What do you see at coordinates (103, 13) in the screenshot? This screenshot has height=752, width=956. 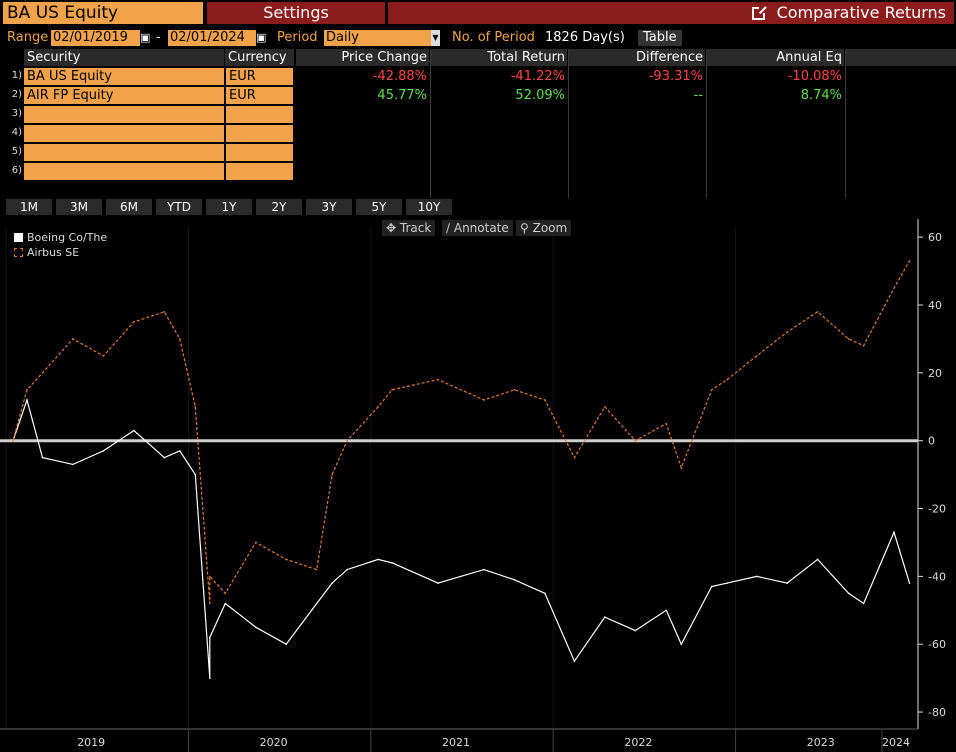 I see `security-field: BA US Equity` at bounding box center [103, 13].